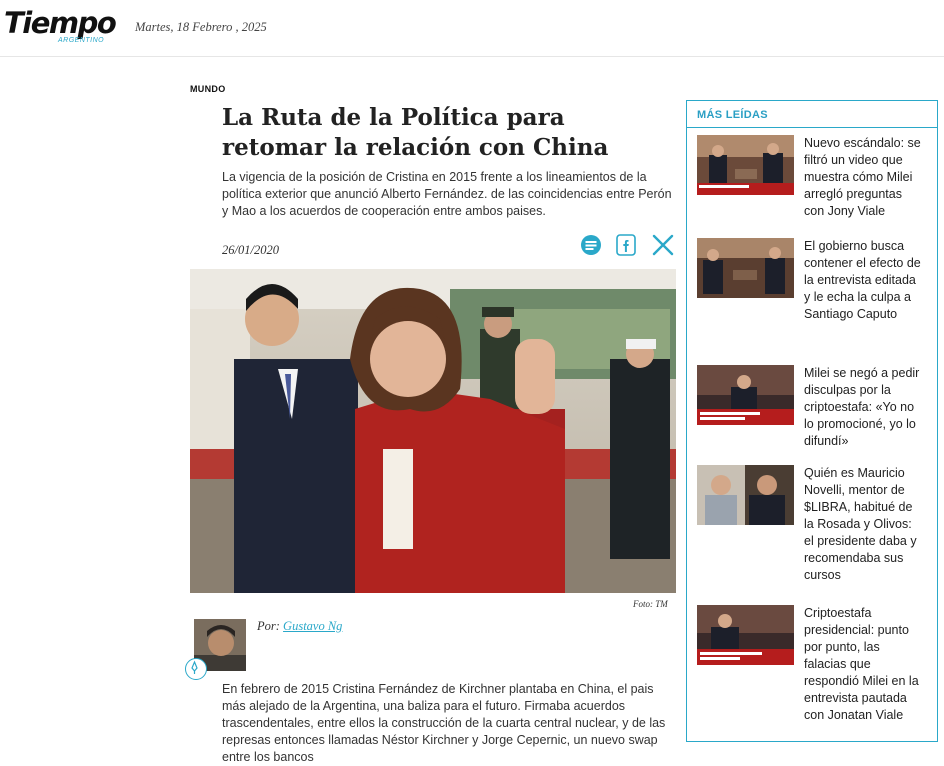 This screenshot has height=766, width=944. I want to click on article-date: 26/01/2020, so click(250, 250).